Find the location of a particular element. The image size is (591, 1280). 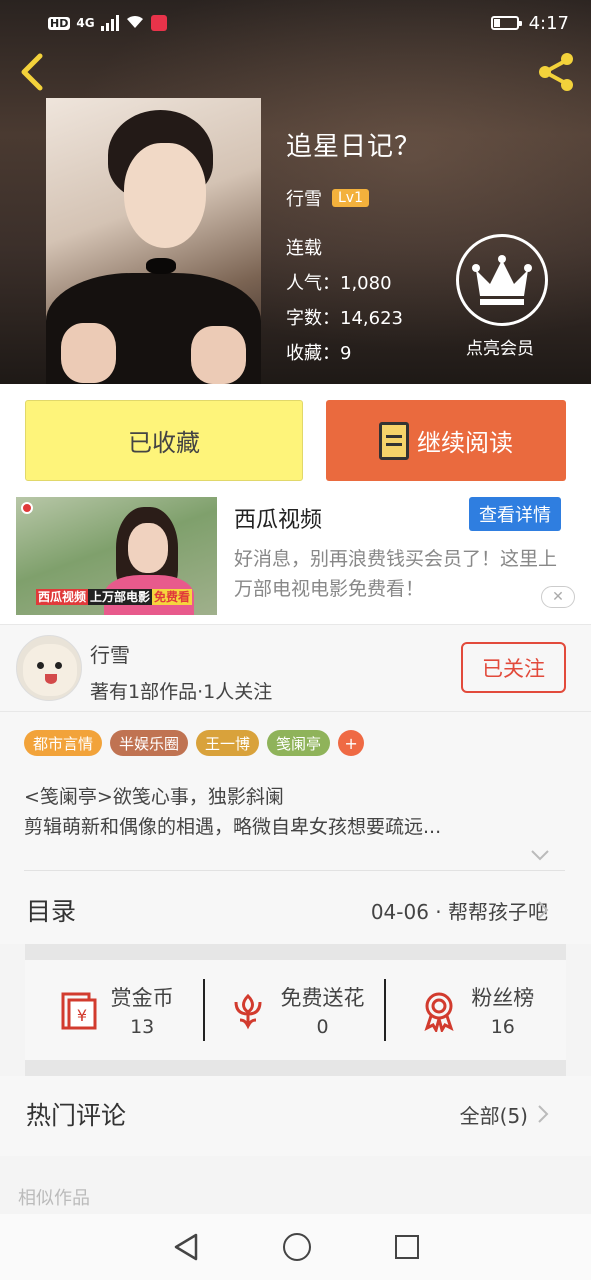

nav-back-icon is located at coordinates (186, 1247).